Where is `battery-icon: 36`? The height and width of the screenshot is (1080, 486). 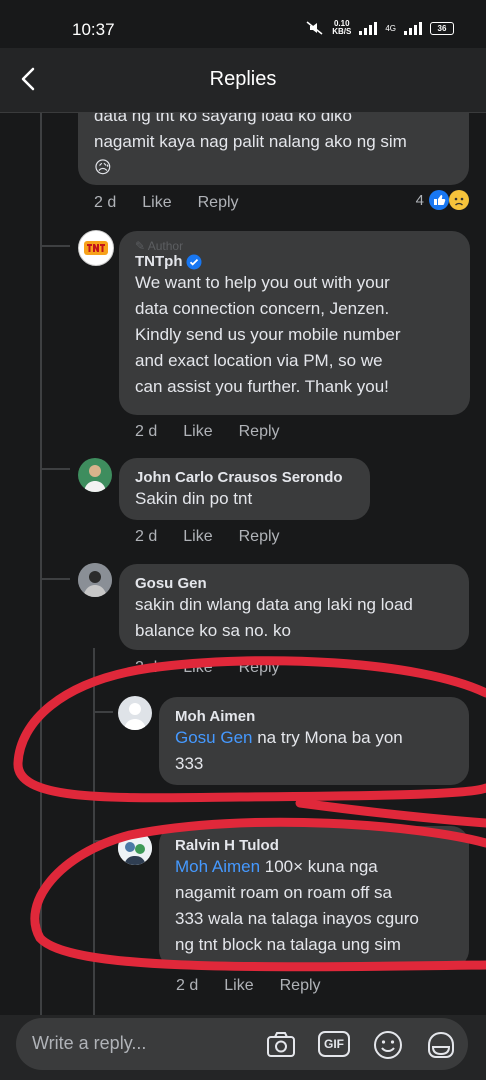
battery-icon: 36 is located at coordinates (442, 28).